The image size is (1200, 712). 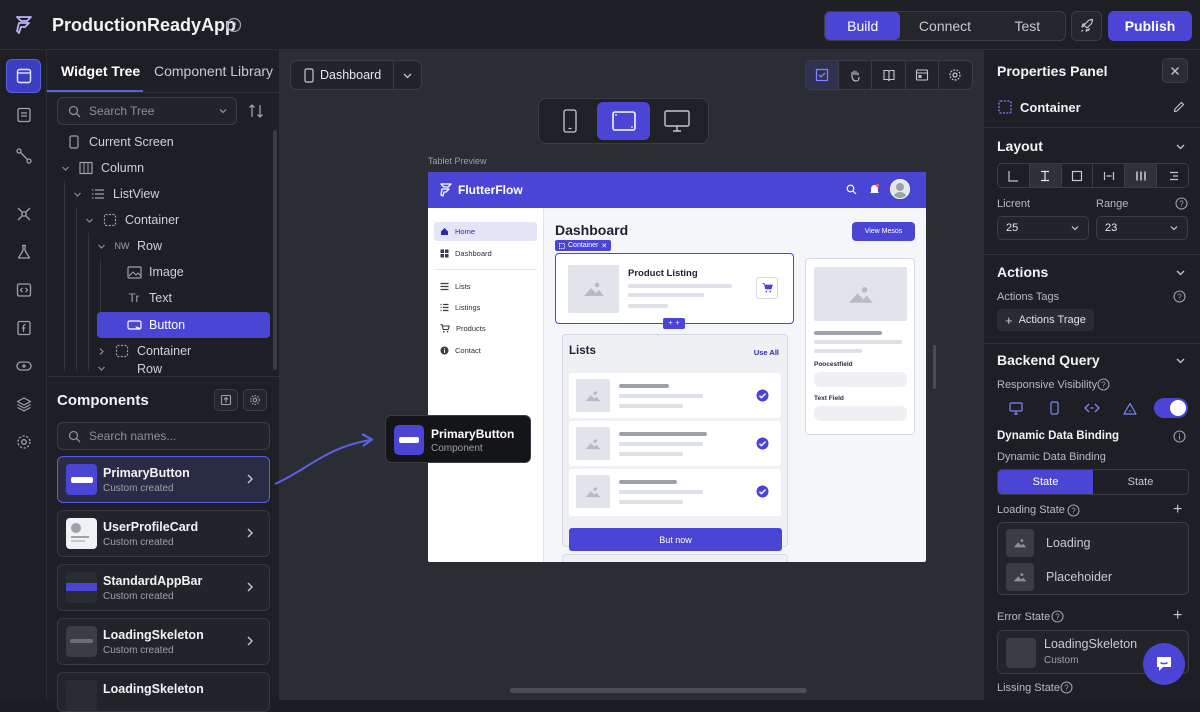 What do you see at coordinates (1027, 26) in the screenshot?
I see `test-mode-button: Test` at bounding box center [1027, 26].